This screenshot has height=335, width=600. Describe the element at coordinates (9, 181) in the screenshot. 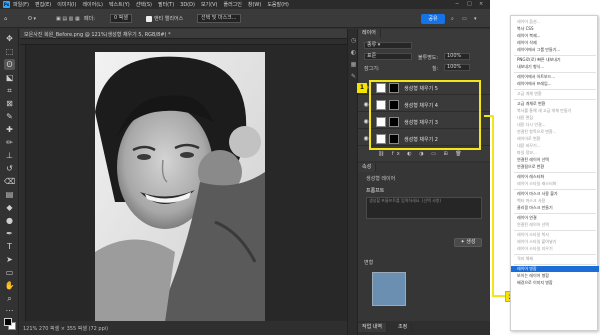

I see `eraser-tool-icon: ⌫` at that location.